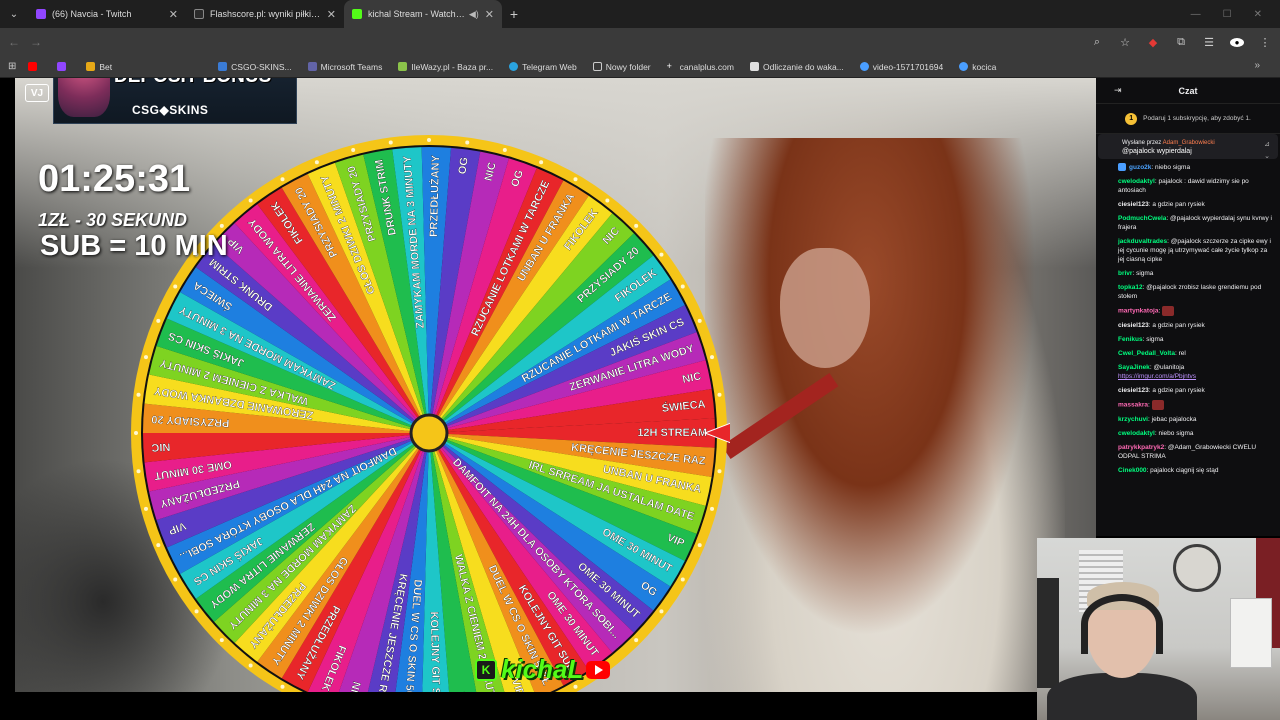 The image size is (1280, 720). What do you see at coordinates (1227, 14) in the screenshot?
I see `maximize-icon: ☐` at bounding box center [1227, 14].